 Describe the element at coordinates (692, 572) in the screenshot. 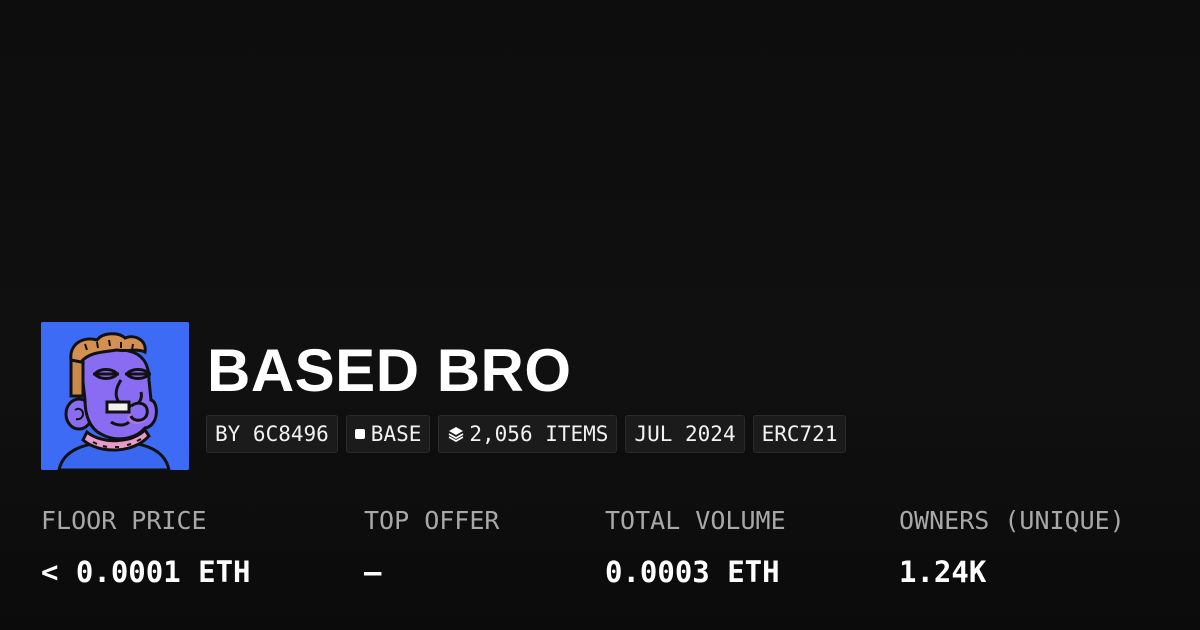

I see `stat-value: 0.0003 ETH` at that location.